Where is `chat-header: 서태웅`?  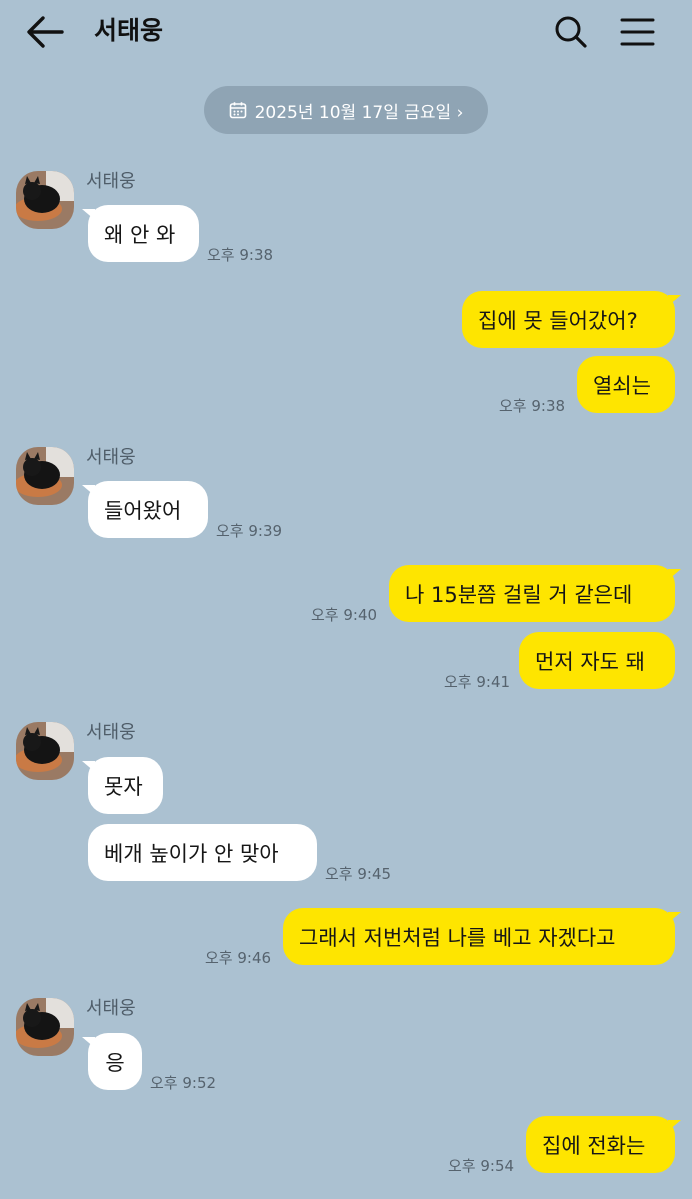 chat-header: 서태웅 is located at coordinates (346, 33).